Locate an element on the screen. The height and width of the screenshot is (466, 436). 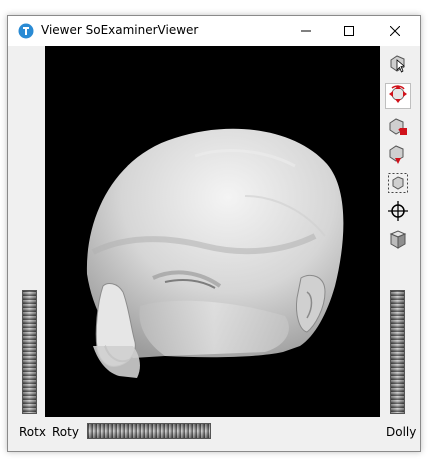
perspective-cube-icon is located at coordinates (398, 241).